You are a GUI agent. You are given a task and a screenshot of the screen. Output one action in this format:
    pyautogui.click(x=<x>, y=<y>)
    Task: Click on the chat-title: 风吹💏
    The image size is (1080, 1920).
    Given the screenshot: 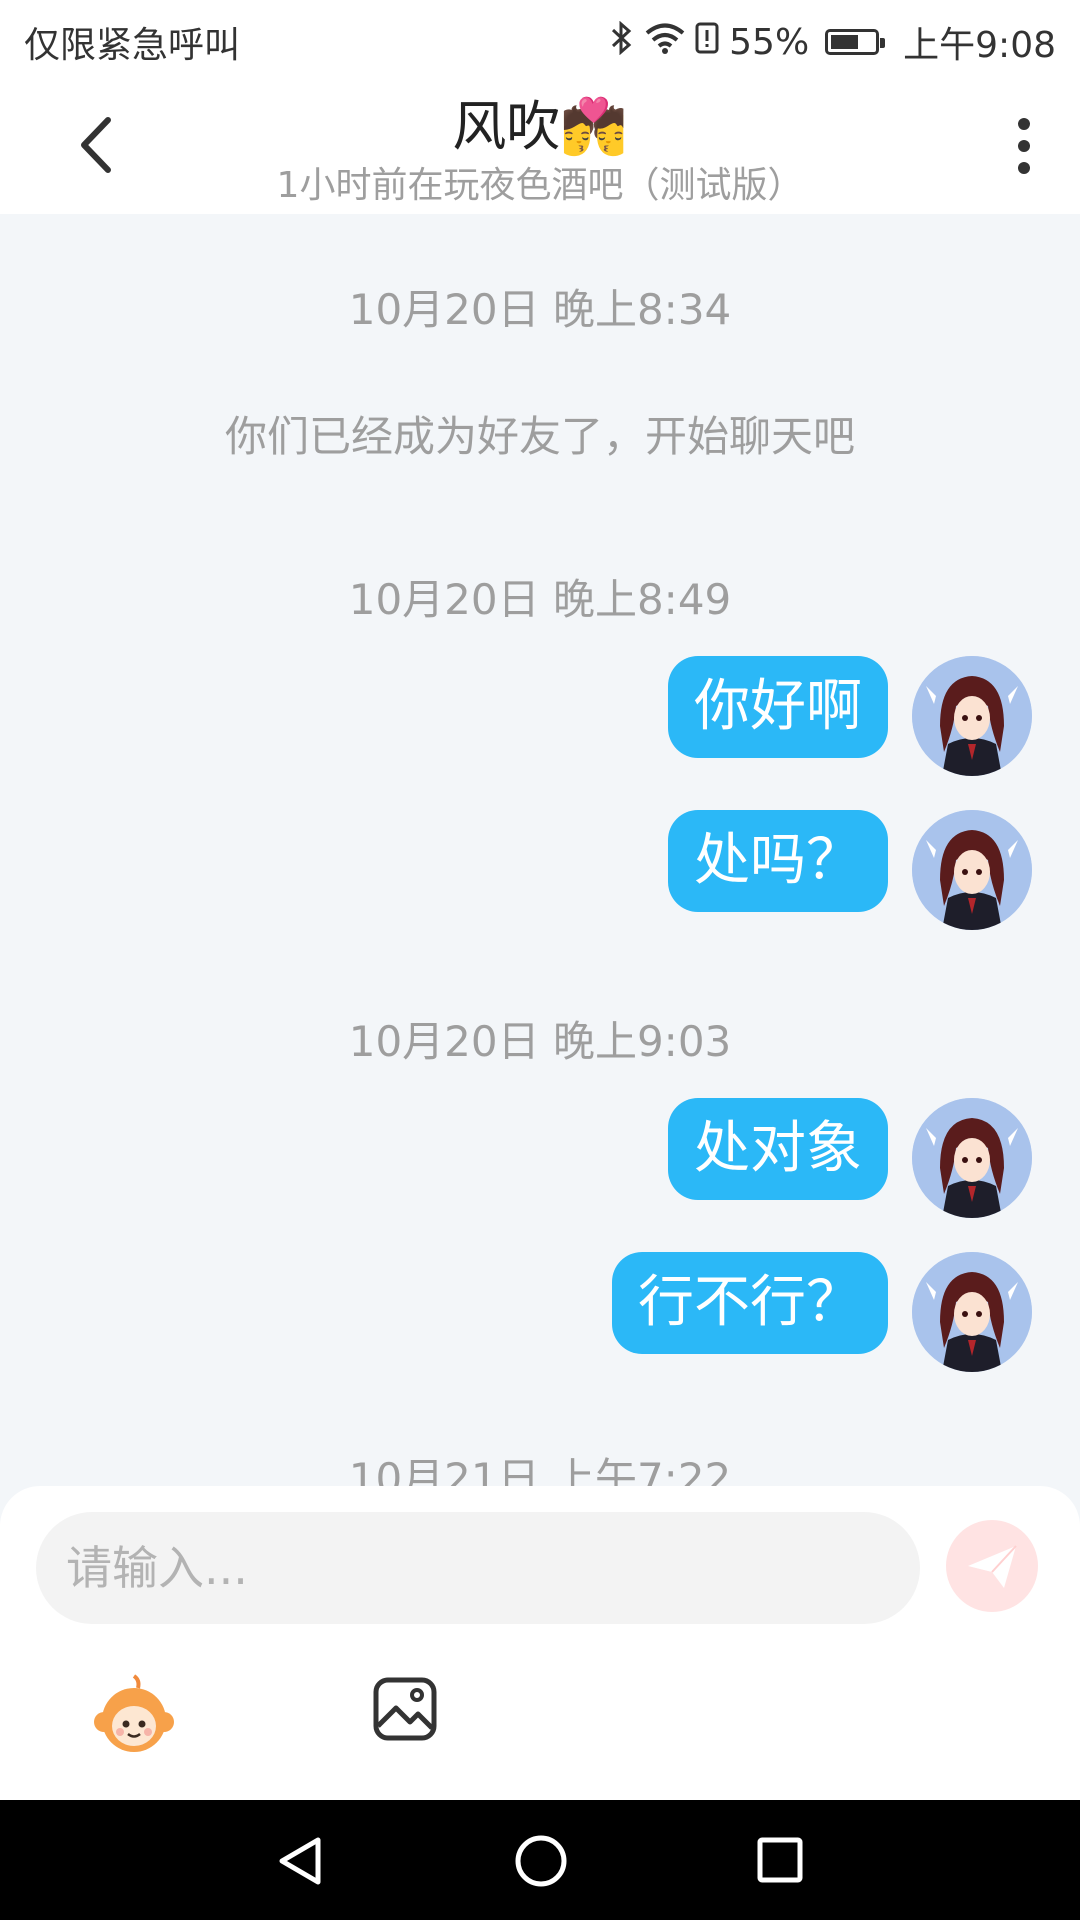 What is the action you would take?
    pyautogui.click(x=540, y=126)
    